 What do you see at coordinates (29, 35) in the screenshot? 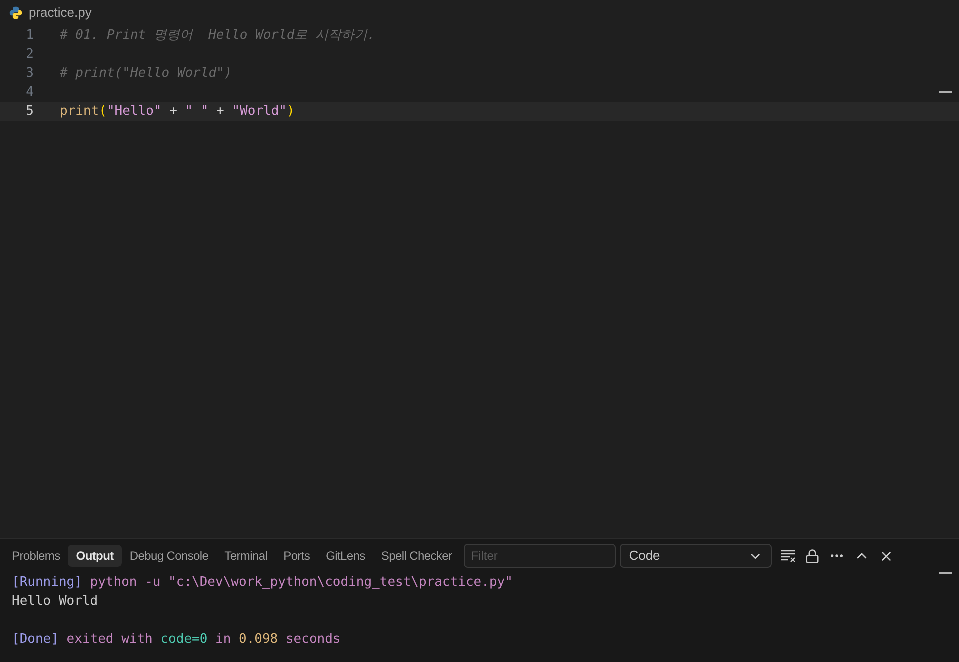
I see `line-number: 1` at bounding box center [29, 35].